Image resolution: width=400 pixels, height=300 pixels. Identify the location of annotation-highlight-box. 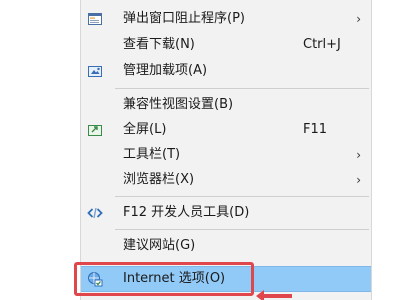
(164, 279).